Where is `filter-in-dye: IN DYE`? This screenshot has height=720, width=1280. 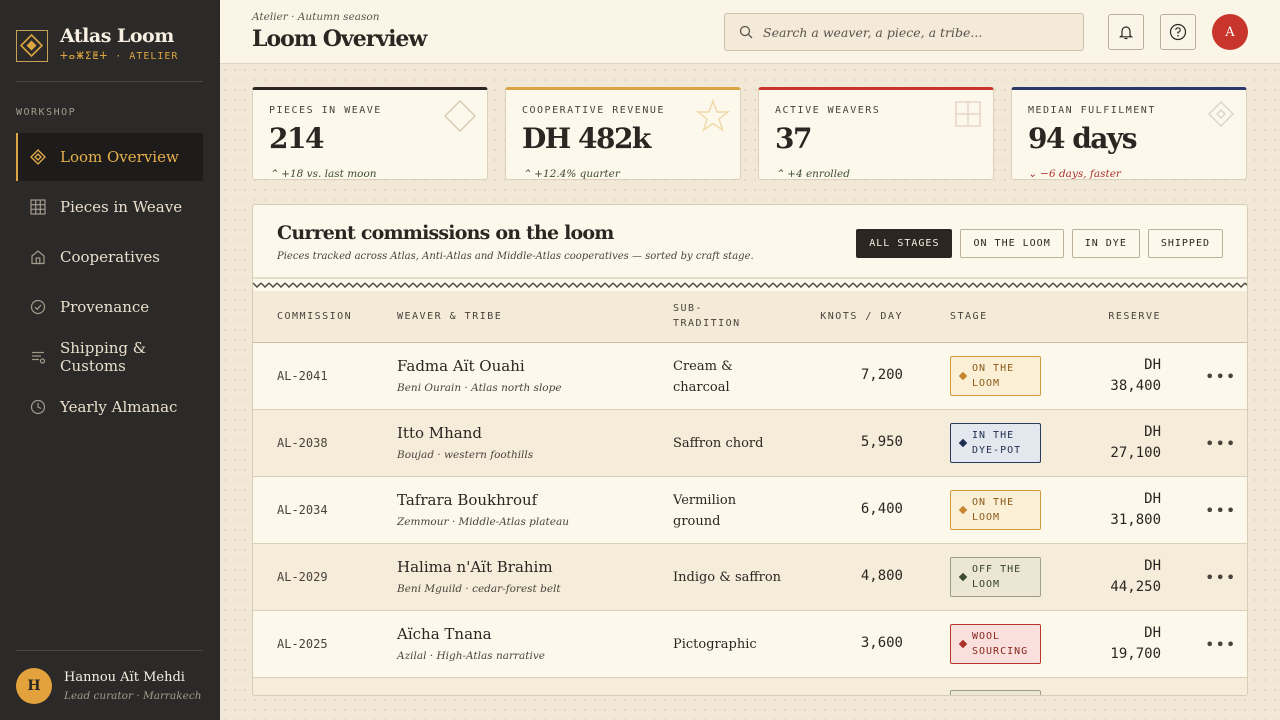 filter-in-dye: IN DYE is located at coordinates (1105, 243).